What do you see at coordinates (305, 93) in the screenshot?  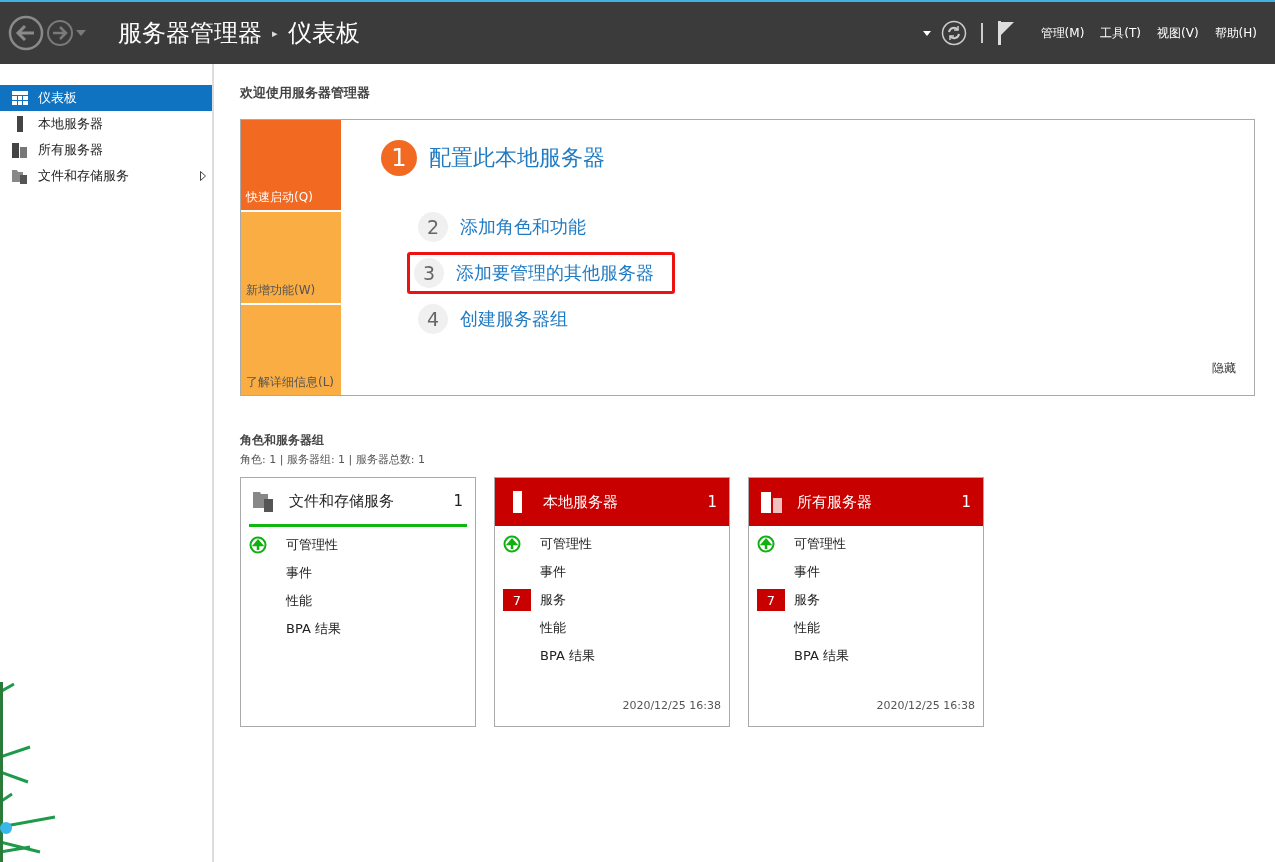 I see `section-title: 欢迎使用服务器管理器` at bounding box center [305, 93].